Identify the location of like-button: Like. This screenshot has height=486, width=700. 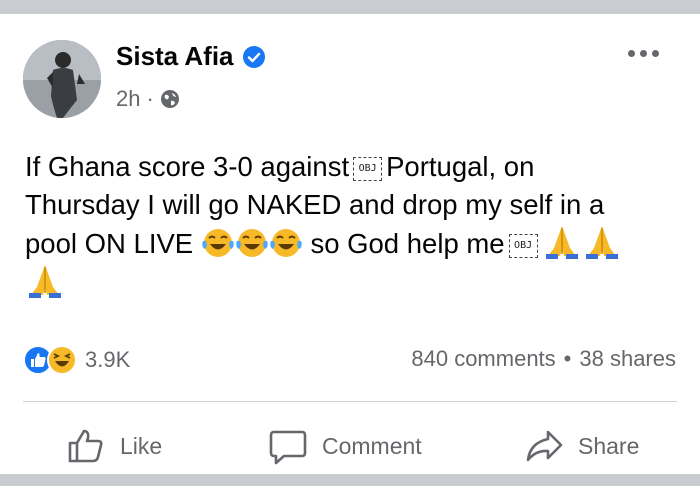
(114, 446).